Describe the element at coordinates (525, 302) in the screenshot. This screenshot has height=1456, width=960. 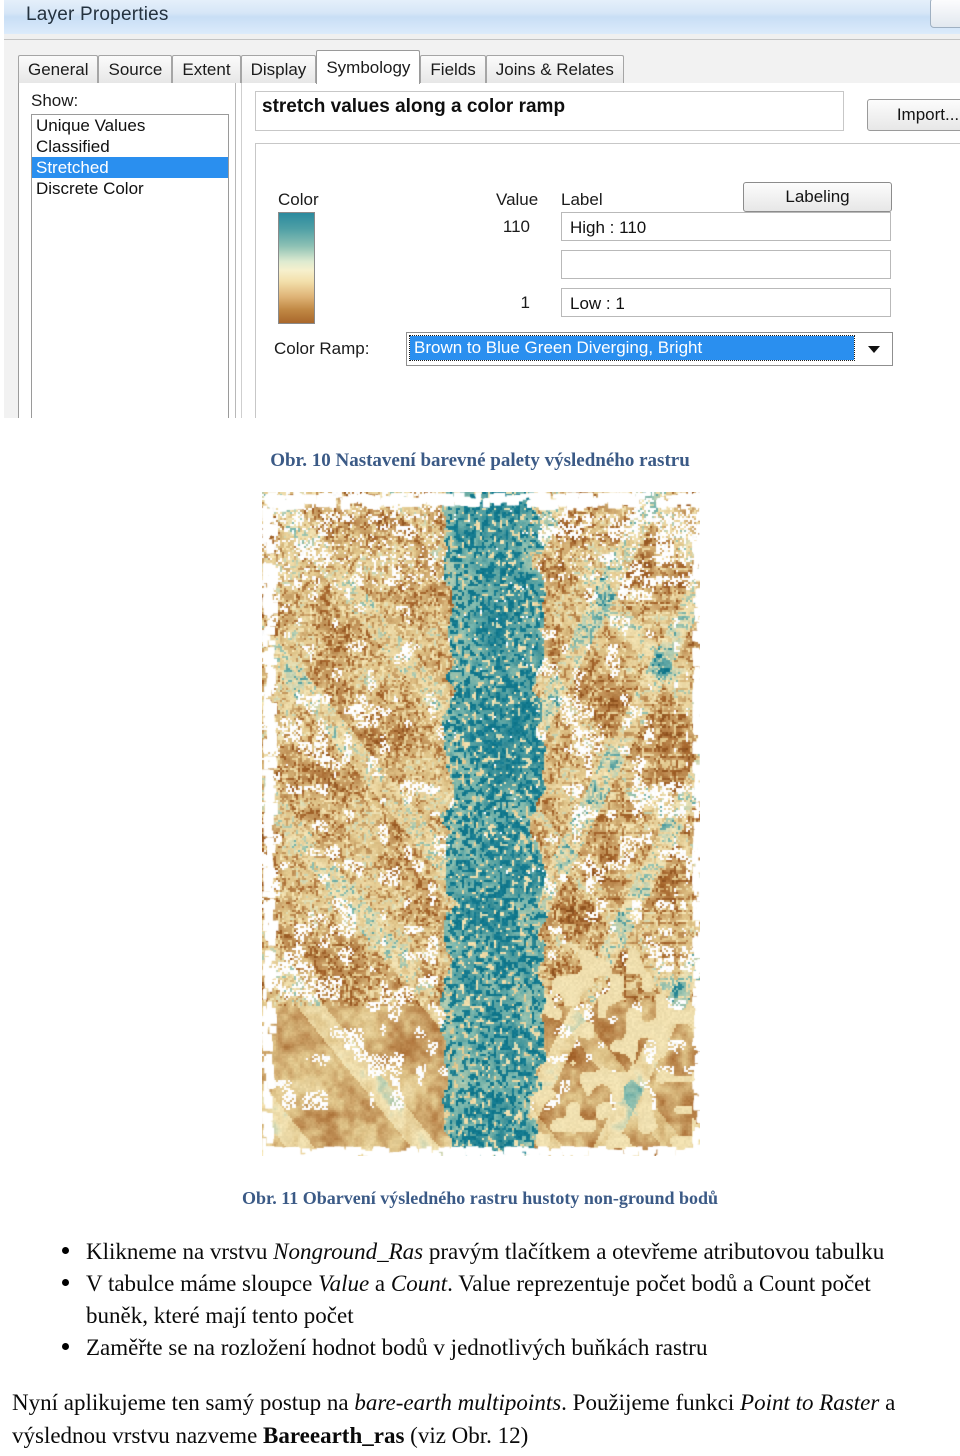
I see `value-low: 1` at that location.